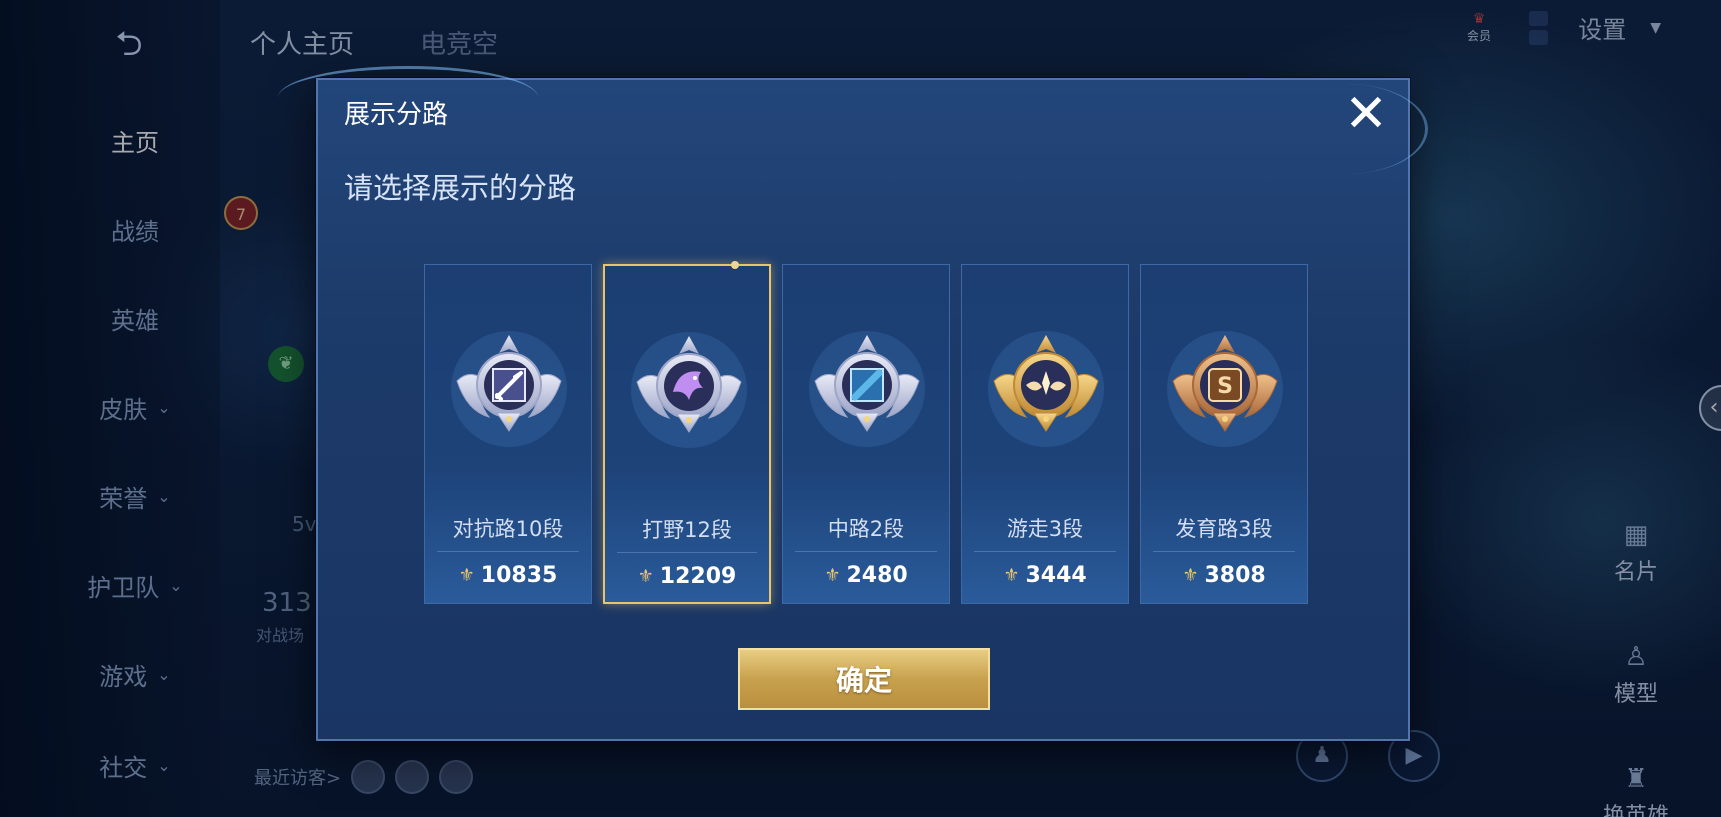 The height and width of the screenshot is (817, 1721). What do you see at coordinates (867, 389) in the screenshot?
I see `staff-medal-icon` at bounding box center [867, 389].